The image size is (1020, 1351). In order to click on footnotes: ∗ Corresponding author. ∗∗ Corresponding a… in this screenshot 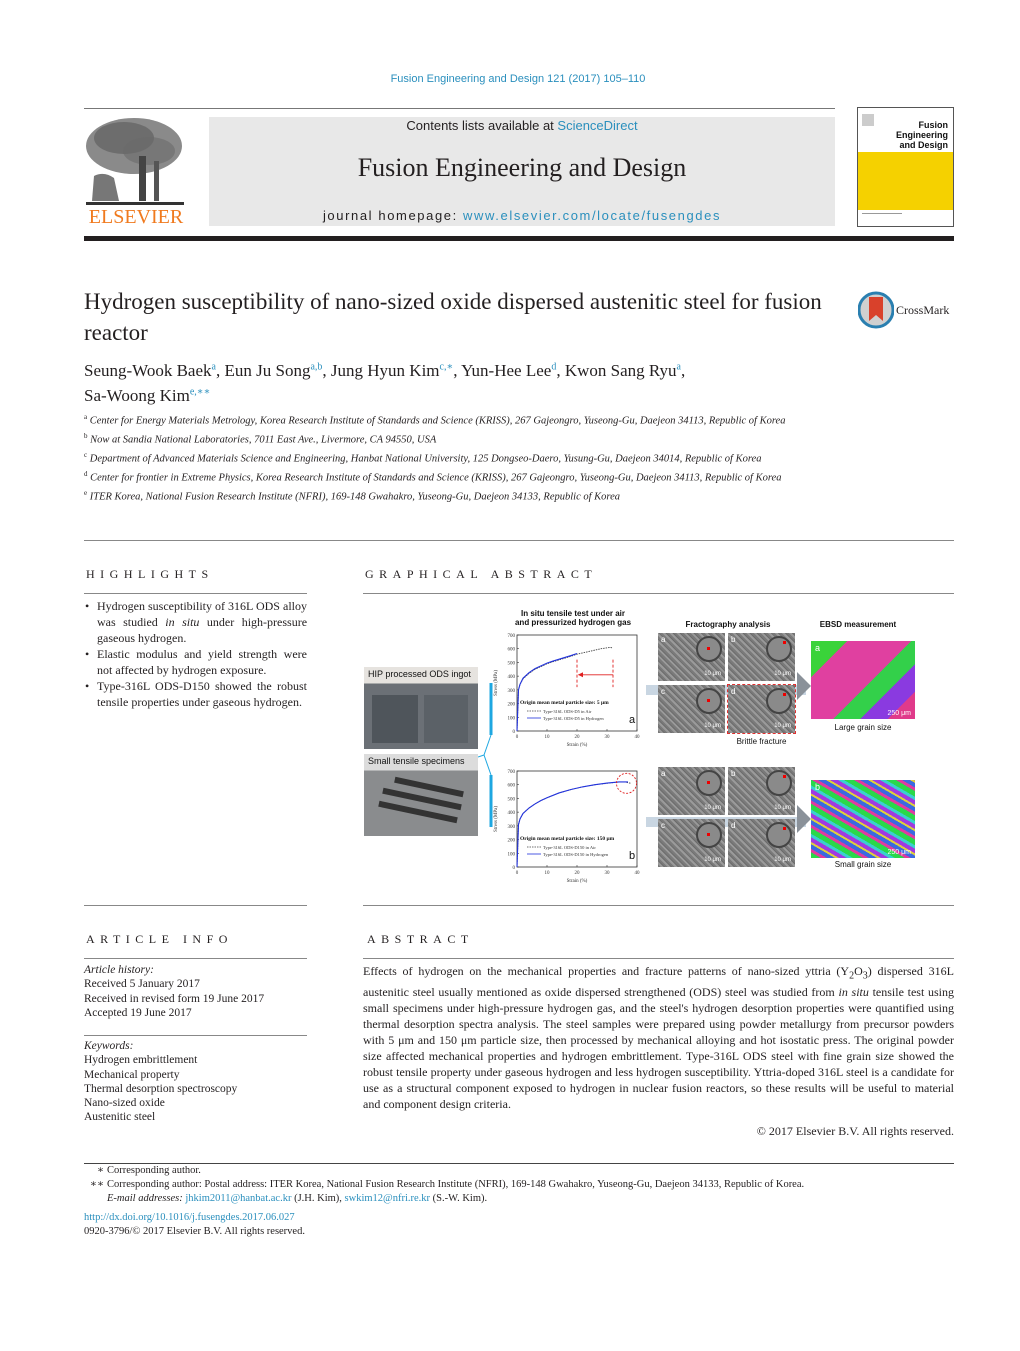, I will do `click(519, 1185)`.